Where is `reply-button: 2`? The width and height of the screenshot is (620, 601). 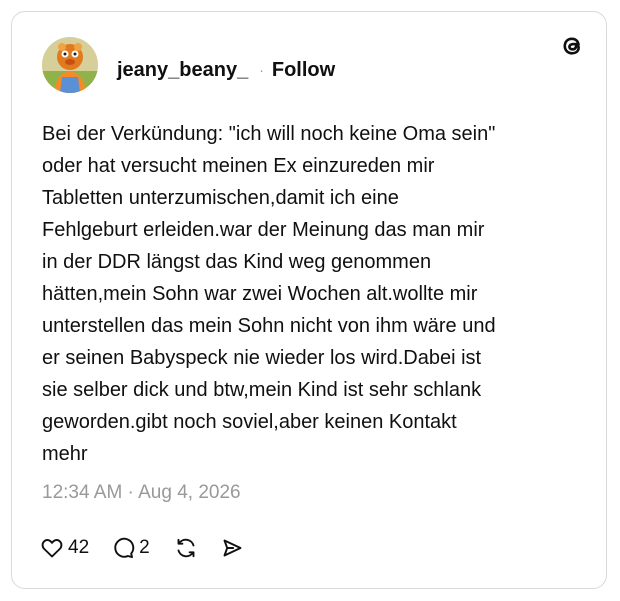 reply-button: 2 is located at coordinates (130, 548).